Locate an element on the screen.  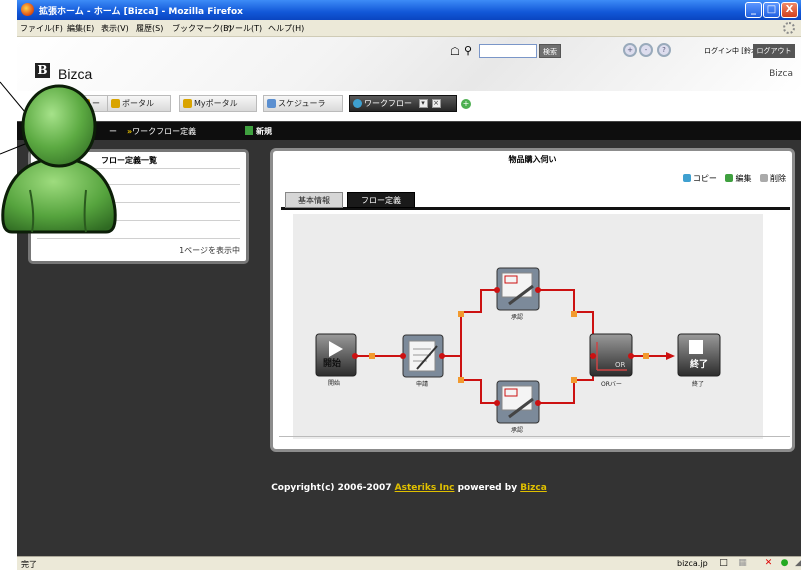
tab-workflow: ワークフロー ▾ × is located at coordinates (403, 103).